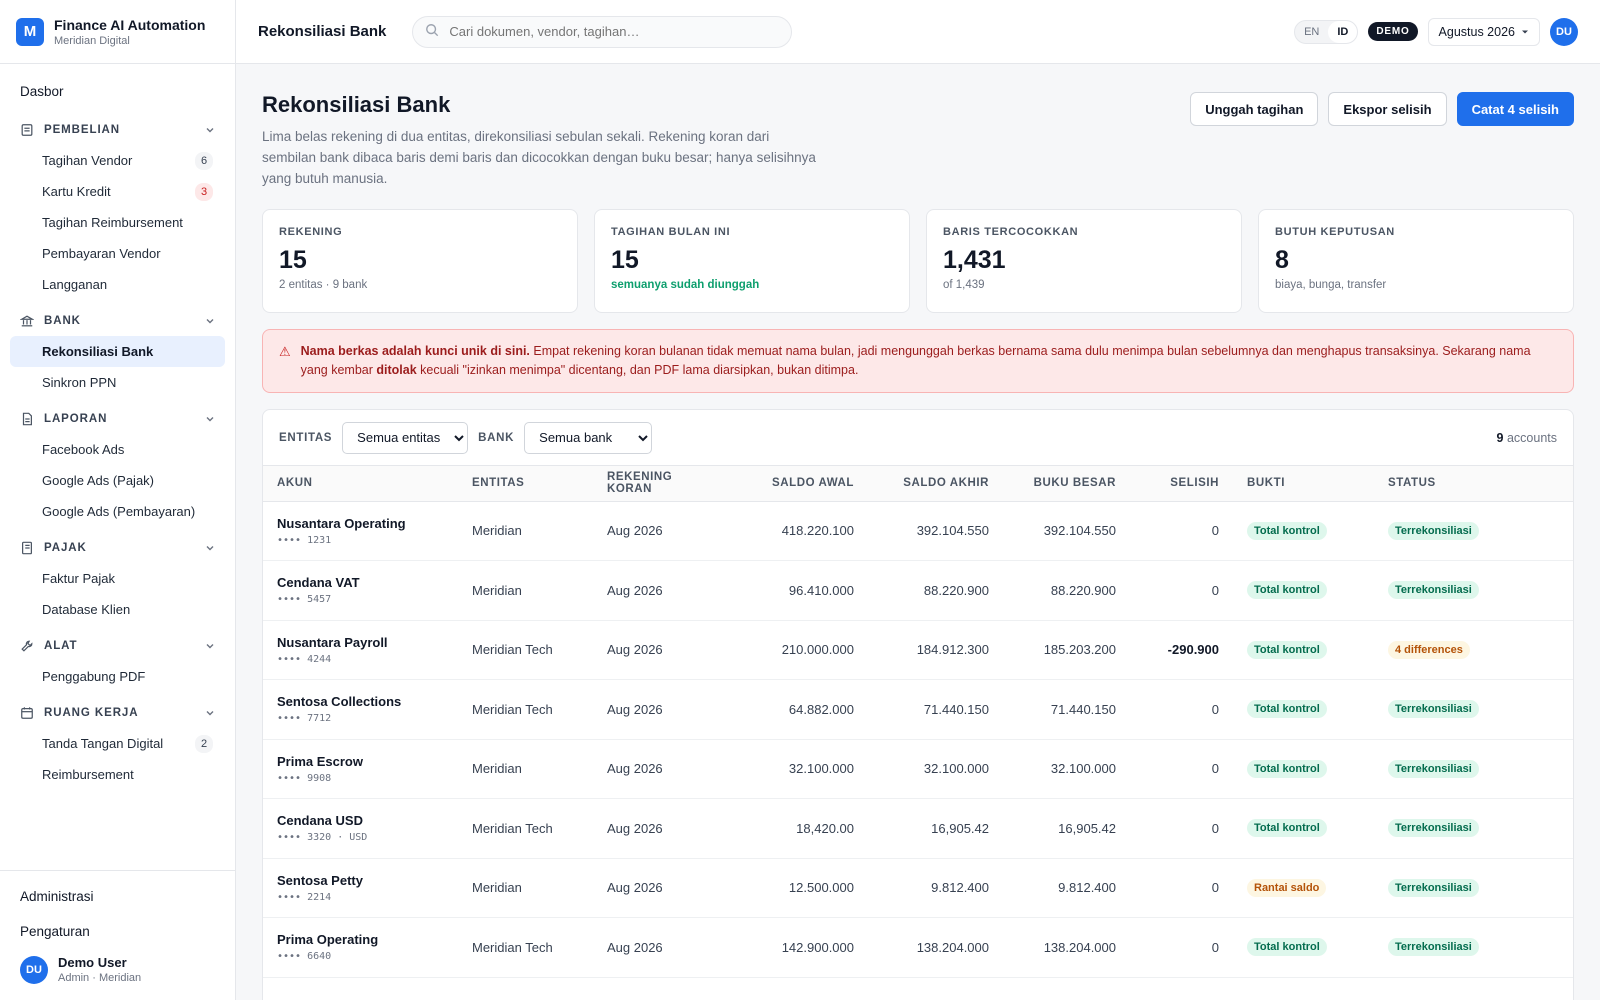  Describe the element at coordinates (798, 947) in the screenshot. I see `opening-balance-cell: 142.900.000` at that location.